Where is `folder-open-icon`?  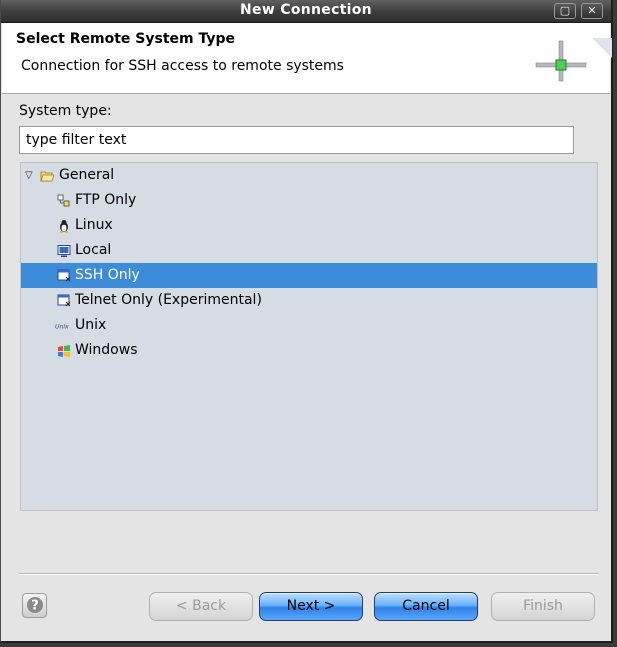
folder-open-icon is located at coordinates (47, 176).